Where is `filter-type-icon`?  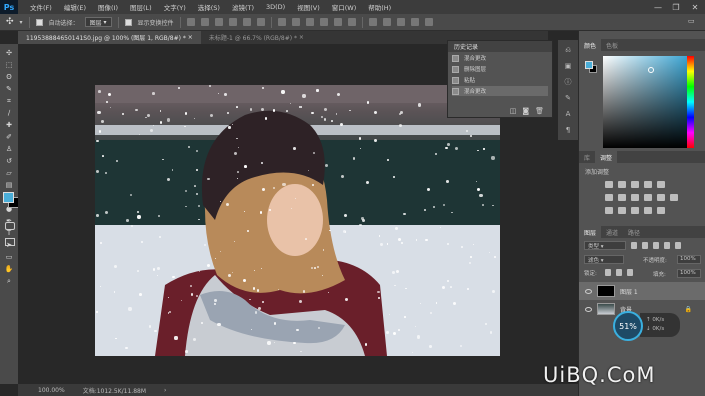 filter-type-icon is located at coordinates (656, 245).